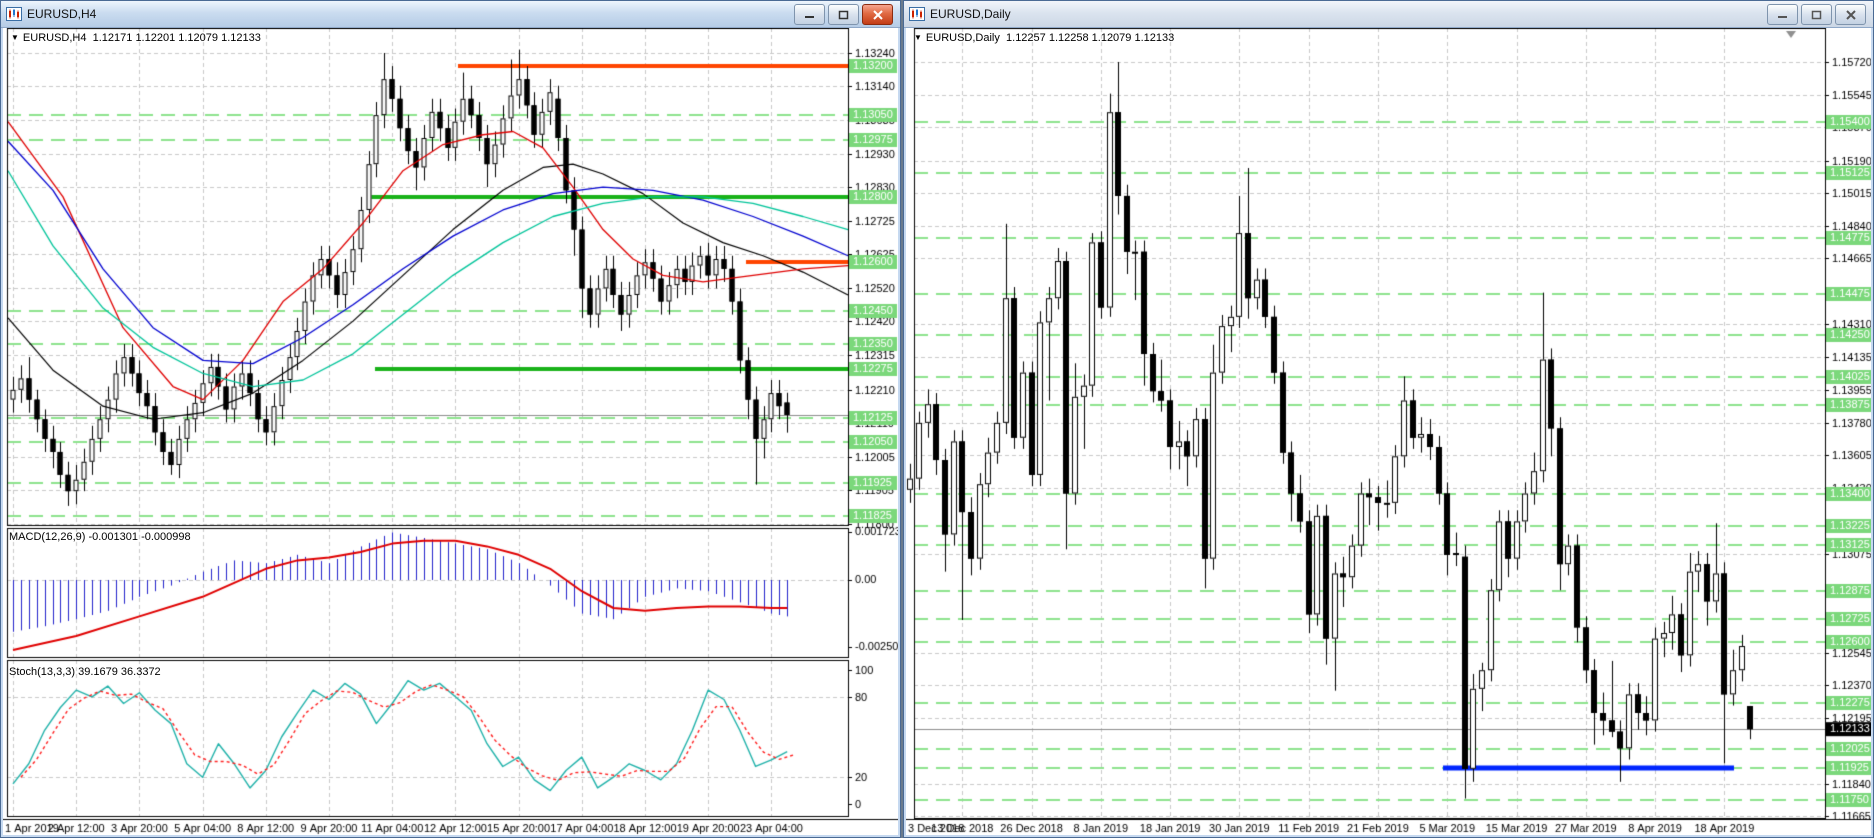 The height and width of the screenshot is (838, 1874). Describe the element at coordinates (1090, 38) in the screenshot. I see `legend-ohlc: 1.12257 1.12258 1.12079 1.12133` at that location.